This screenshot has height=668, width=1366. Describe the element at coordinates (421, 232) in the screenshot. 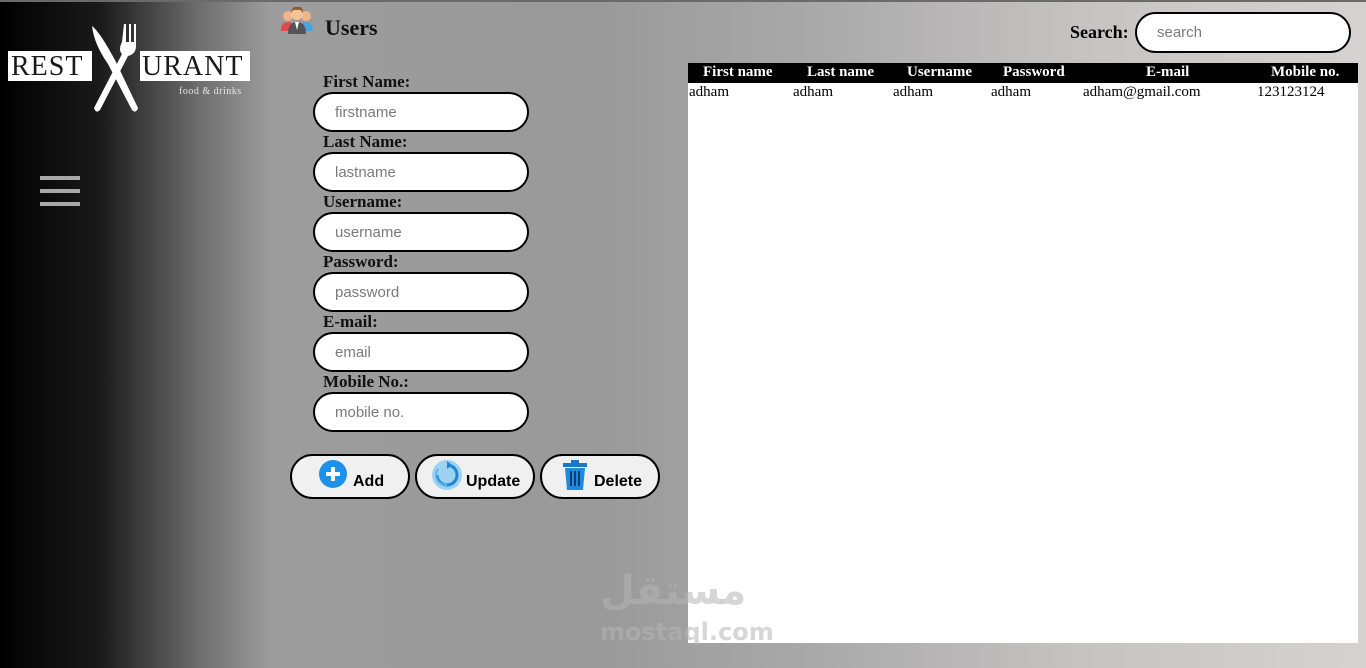

I see `username-input` at that location.